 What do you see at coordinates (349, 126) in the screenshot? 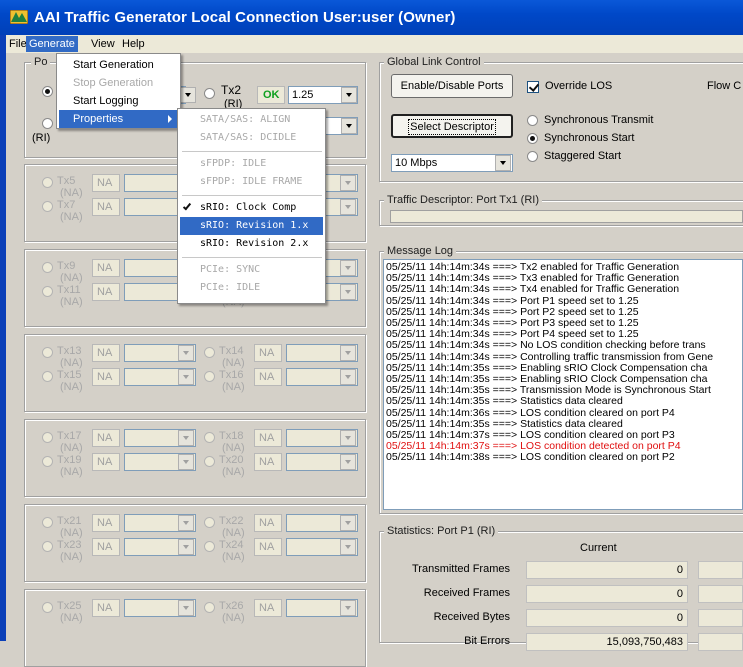
I see `rx2-speed-dropdown` at bounding box center [349, 126].